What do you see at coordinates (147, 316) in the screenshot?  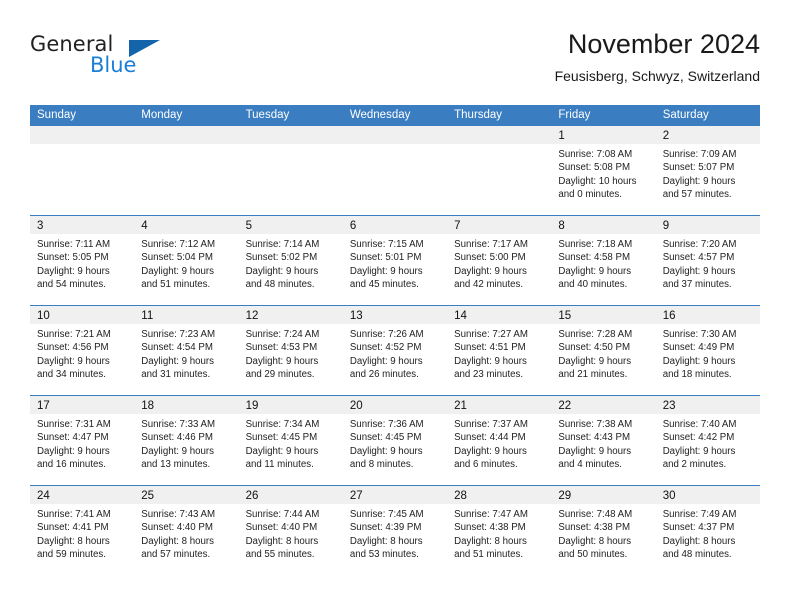 I see `day-number: 11` at bounding box center [147, 316].